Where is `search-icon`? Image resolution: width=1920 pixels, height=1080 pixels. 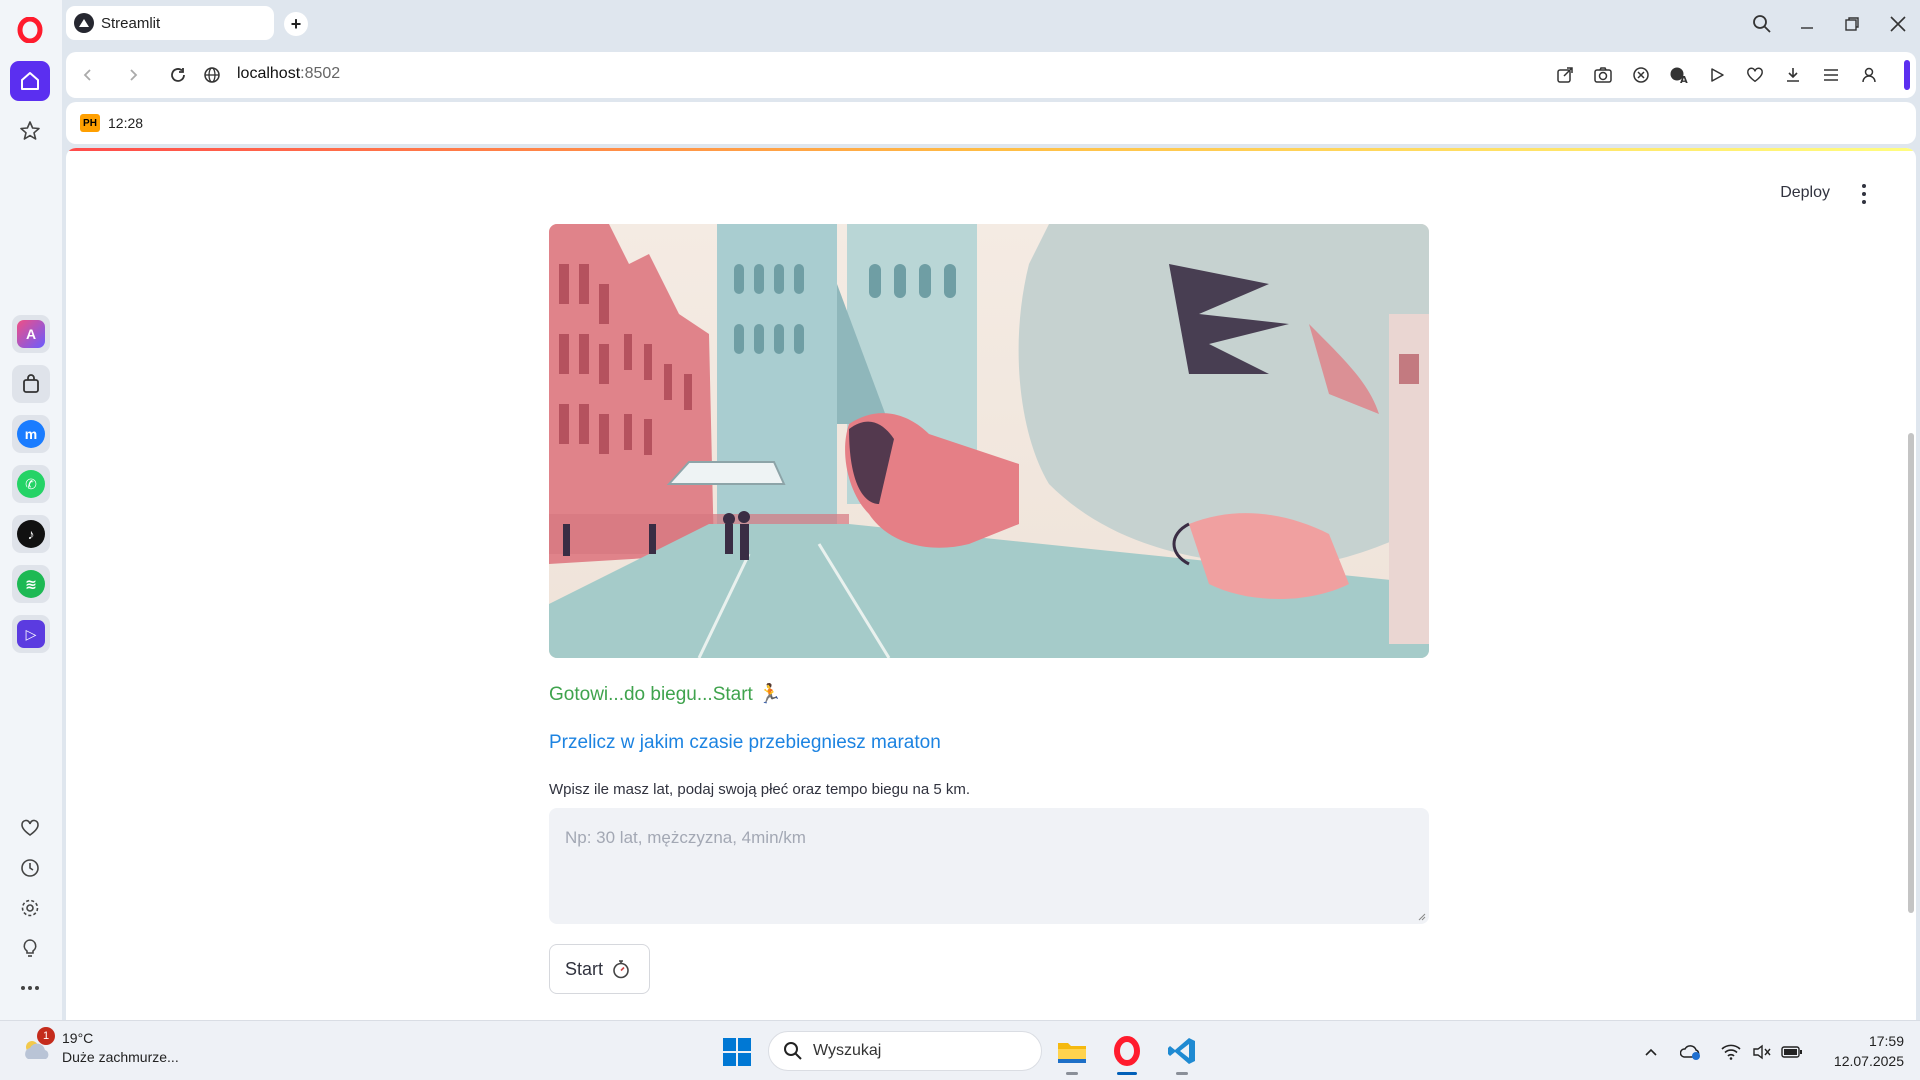
search-icon is located at coordinates (793, 1051).